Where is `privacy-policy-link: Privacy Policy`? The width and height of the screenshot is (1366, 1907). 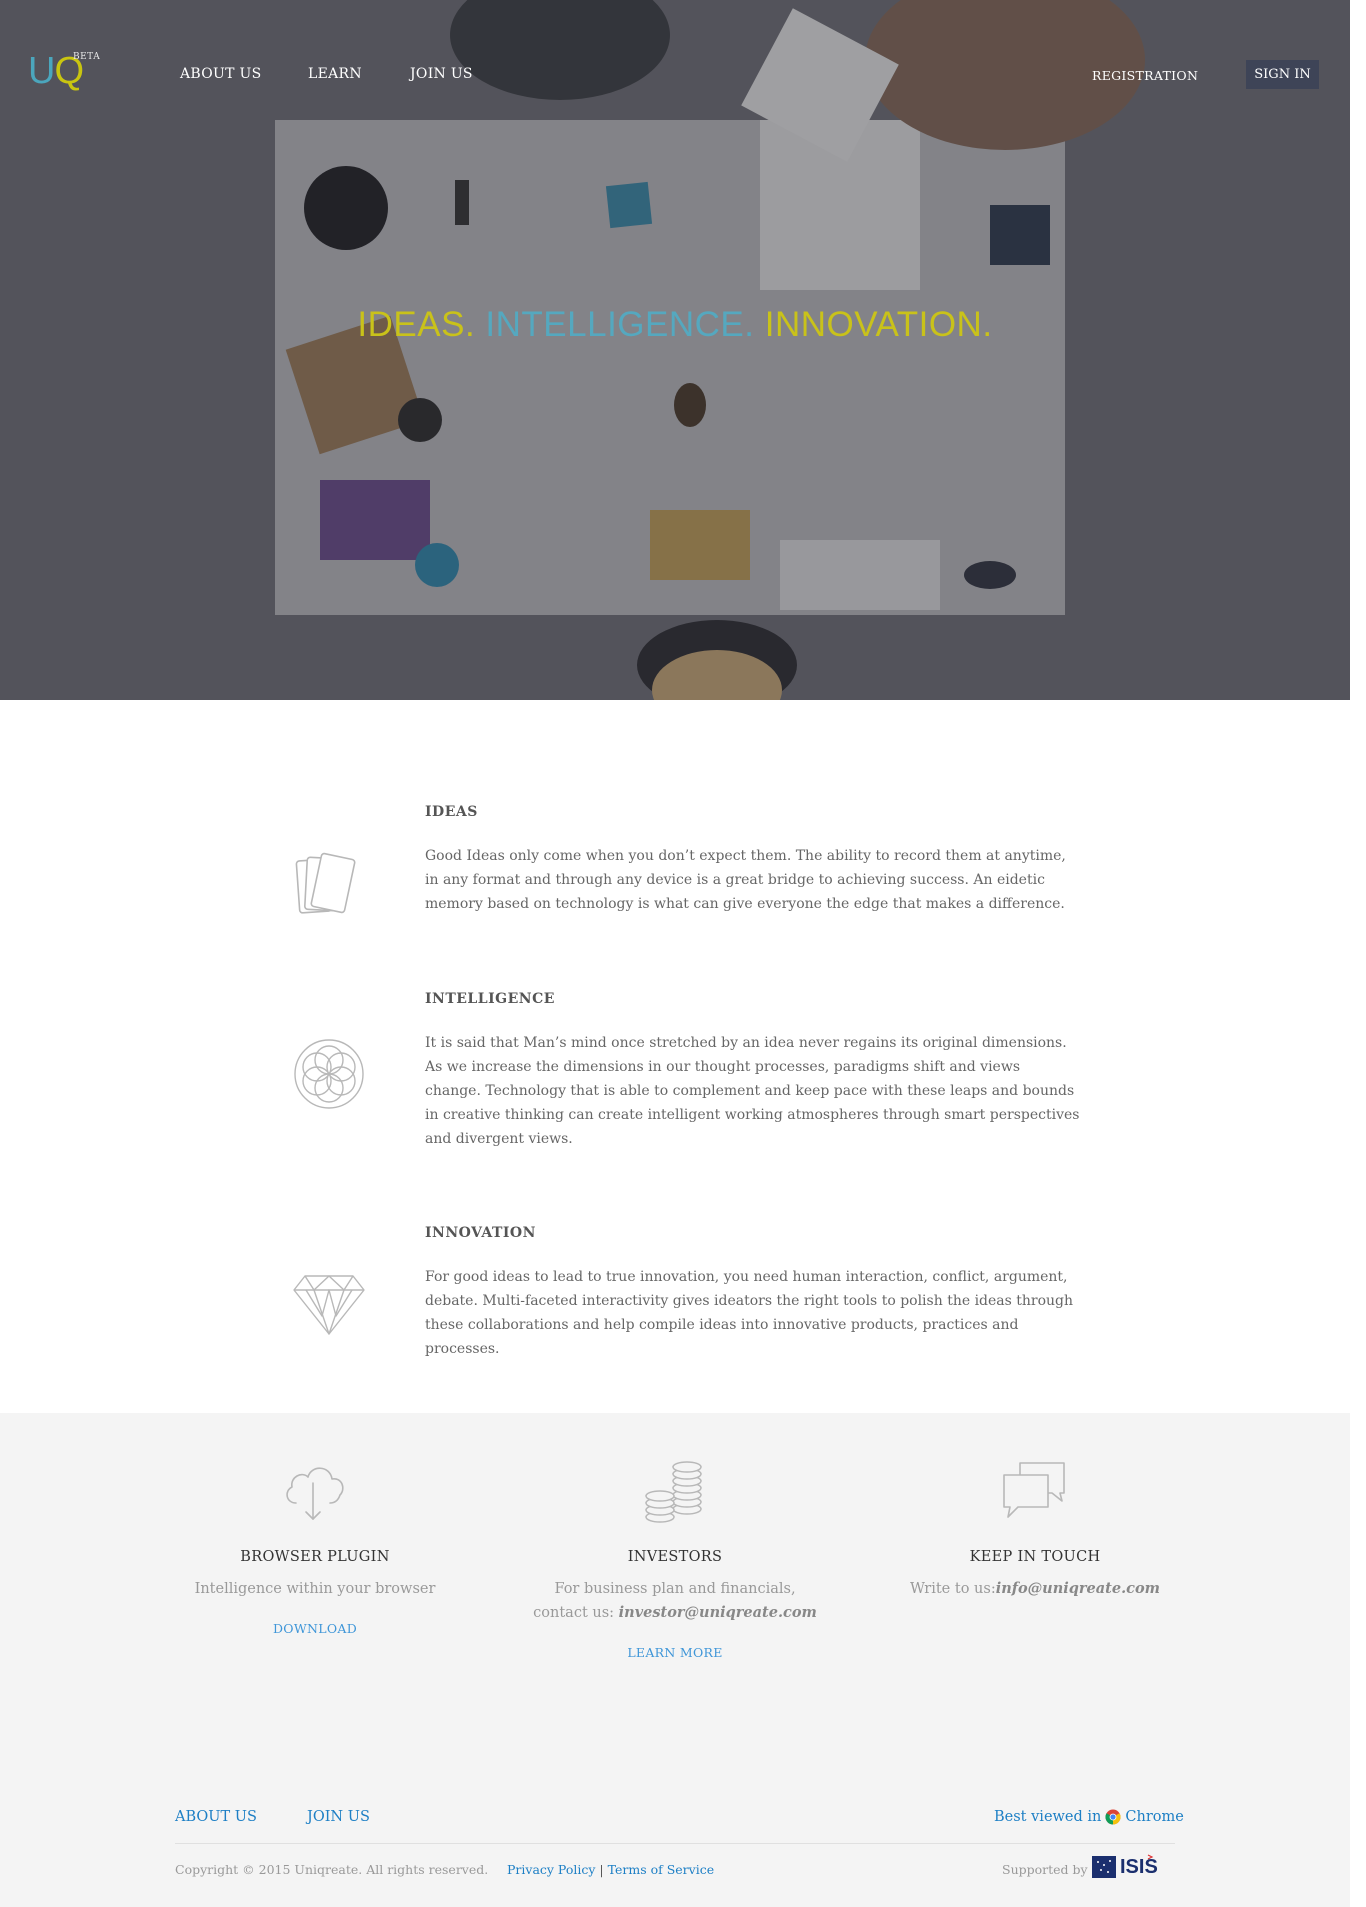 privacy-policy-link: Privacy Policy is located at coordinates (551, 1869).